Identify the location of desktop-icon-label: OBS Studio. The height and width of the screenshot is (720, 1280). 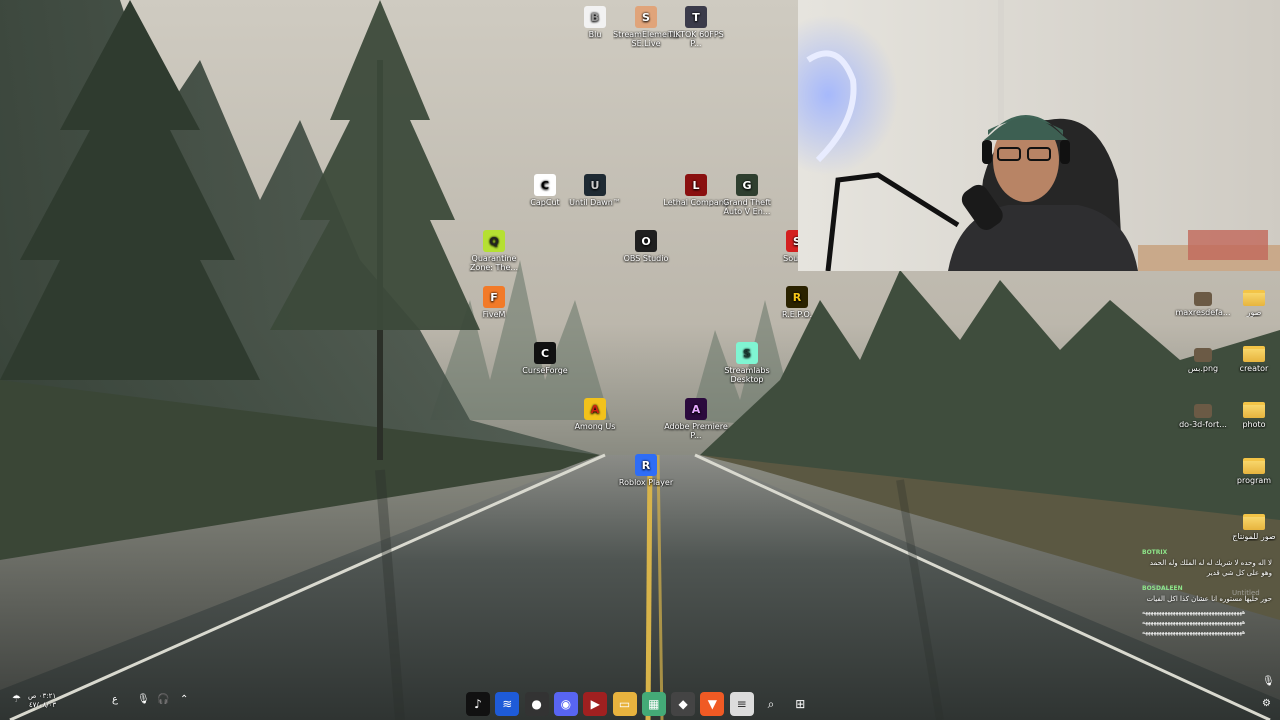
(646, 258).